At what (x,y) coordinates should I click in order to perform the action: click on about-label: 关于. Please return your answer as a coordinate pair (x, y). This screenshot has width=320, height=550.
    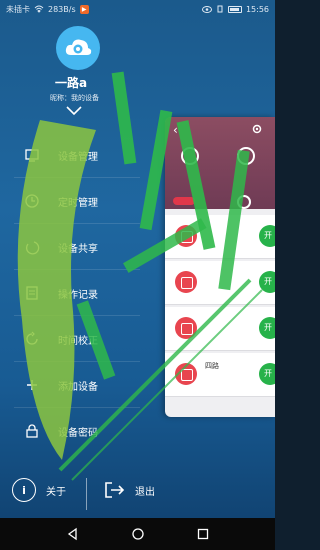
    Looking at the image, I should click on (56, 492).